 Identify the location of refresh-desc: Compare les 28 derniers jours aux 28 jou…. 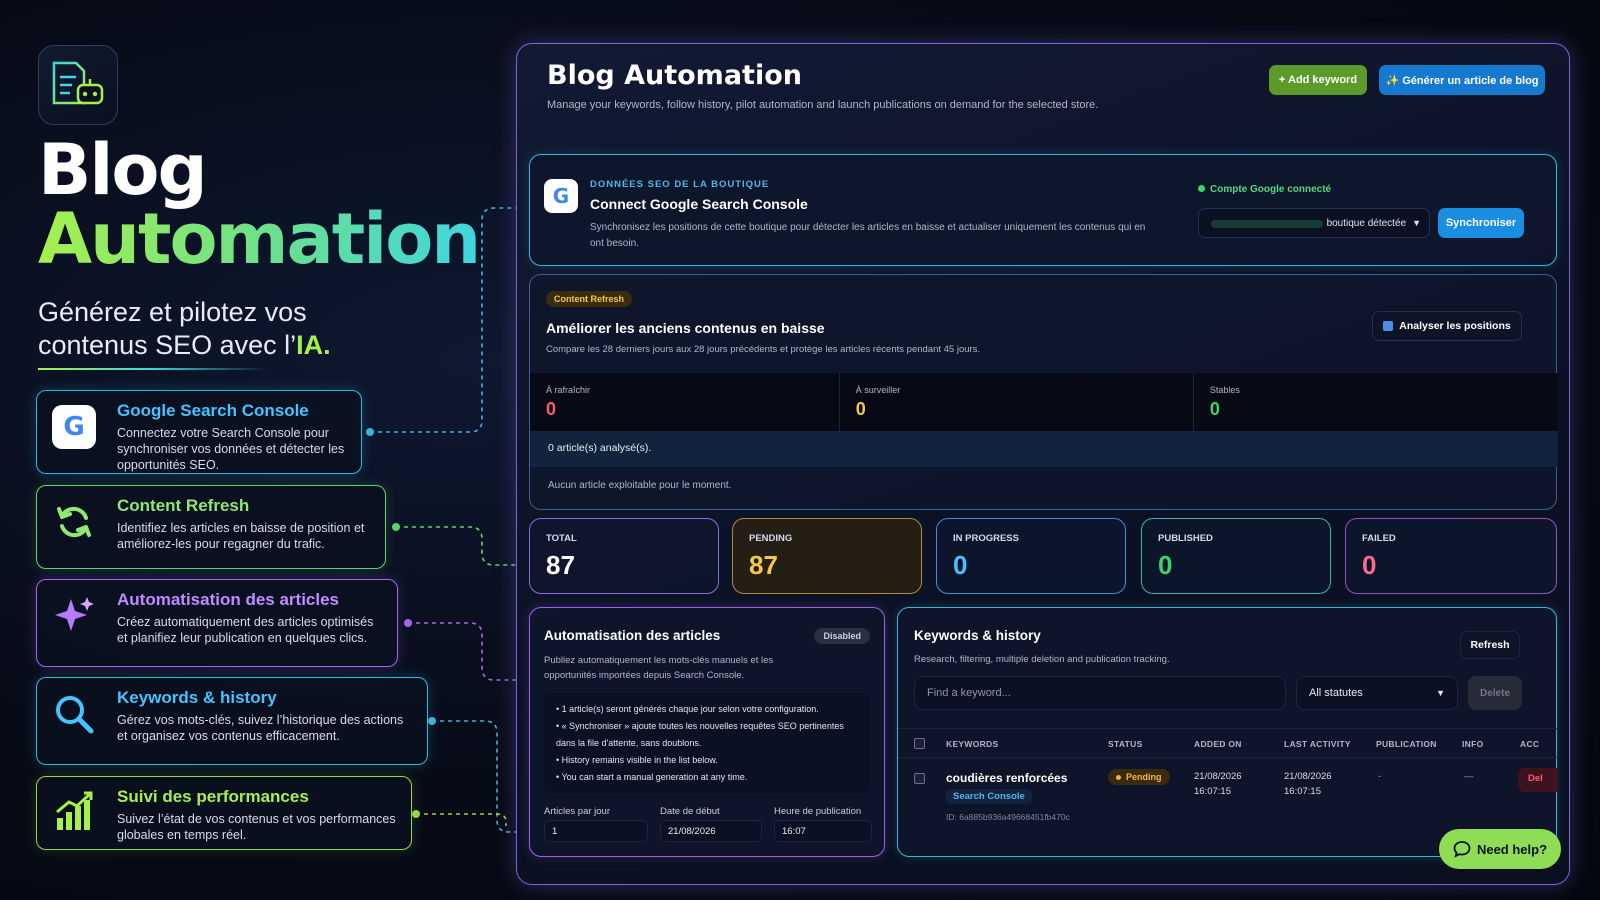
(763, 349).